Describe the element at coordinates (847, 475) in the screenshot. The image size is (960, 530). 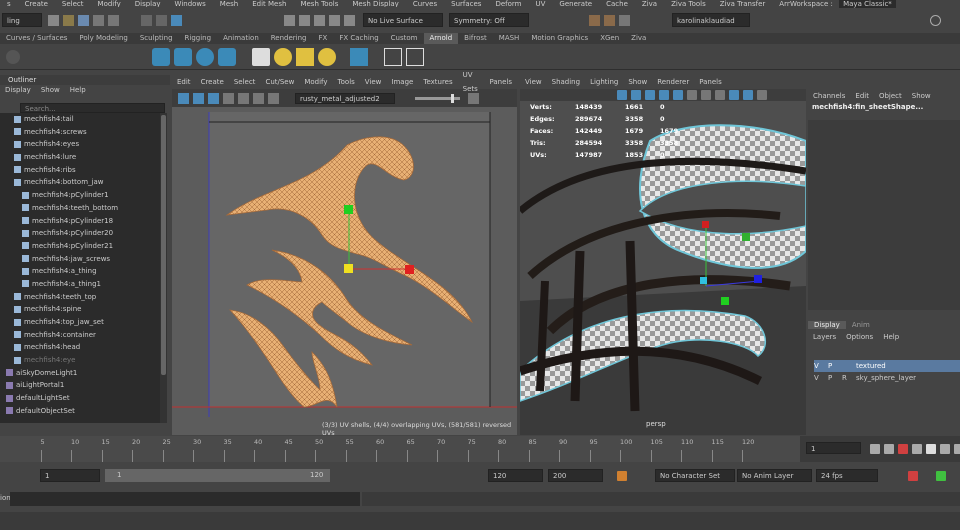
I see `fps-dropdown: 24 fps` at that location.